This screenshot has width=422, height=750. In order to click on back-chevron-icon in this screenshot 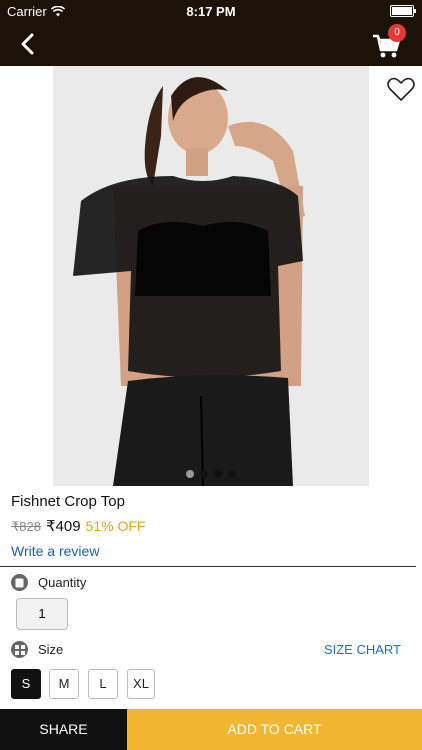, I will do `click(28, 44)`.